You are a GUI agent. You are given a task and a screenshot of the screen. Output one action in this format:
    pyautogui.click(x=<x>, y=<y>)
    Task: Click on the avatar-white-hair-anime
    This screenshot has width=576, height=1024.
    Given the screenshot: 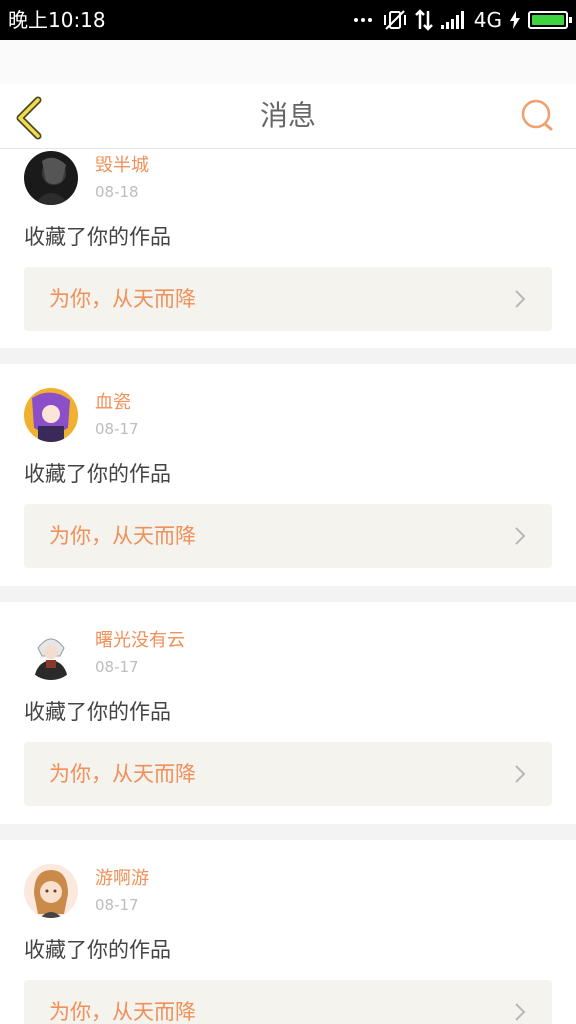 What is the action you would take?
    pyautogui.click(x=51, y=653)
    